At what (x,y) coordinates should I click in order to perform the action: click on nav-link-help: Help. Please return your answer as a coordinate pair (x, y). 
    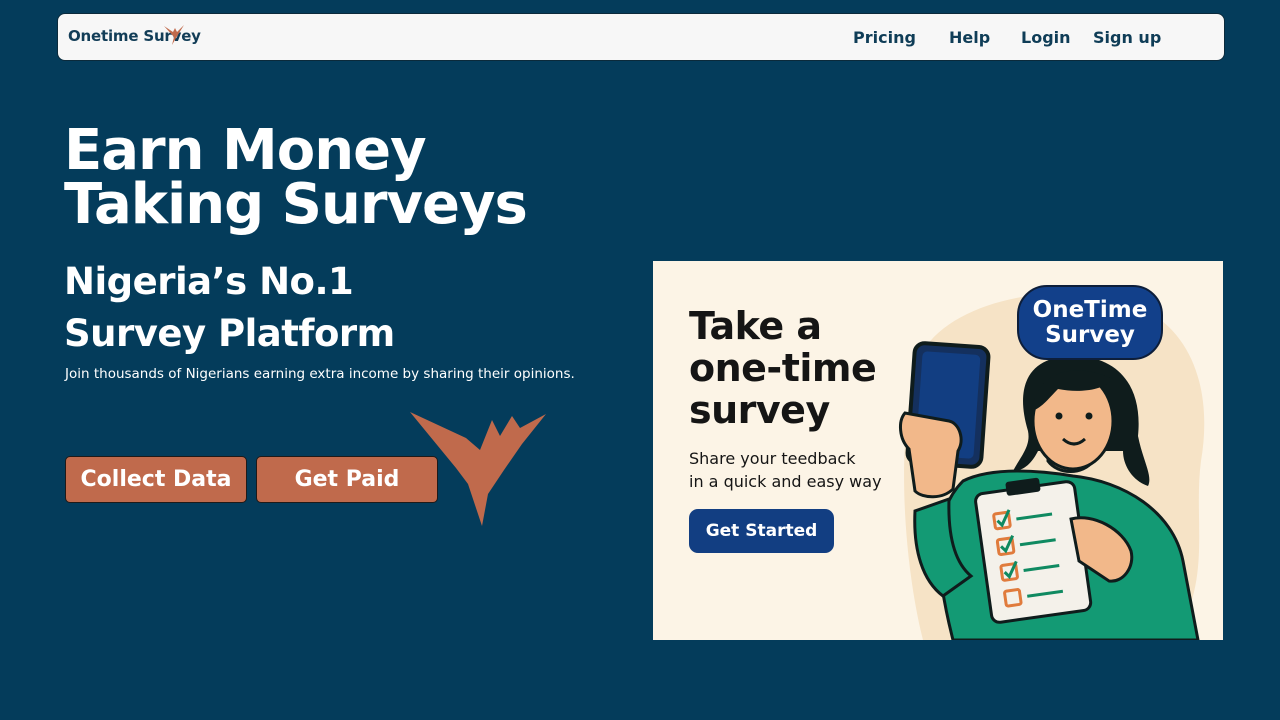
    Looking at the image, I should click on (969, 37).